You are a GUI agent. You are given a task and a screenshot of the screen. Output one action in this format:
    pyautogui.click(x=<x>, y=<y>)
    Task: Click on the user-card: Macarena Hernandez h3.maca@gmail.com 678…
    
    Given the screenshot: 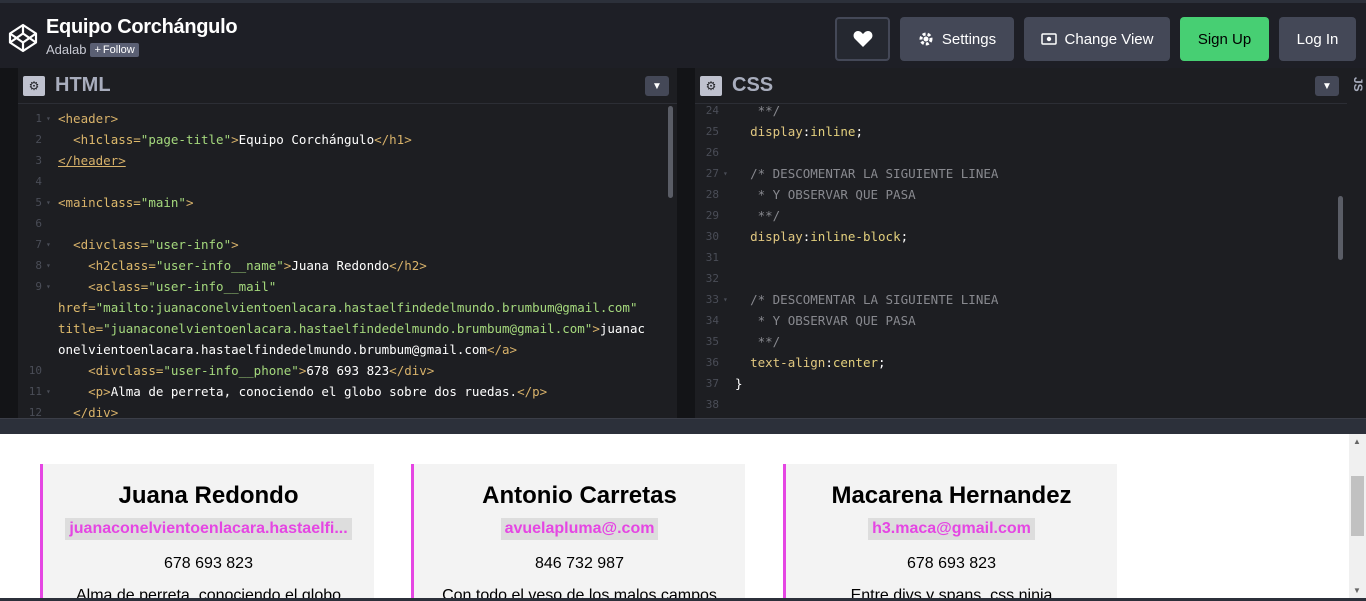 What is the action you would take?
    pyautogui.click(x=950, y=532)
    